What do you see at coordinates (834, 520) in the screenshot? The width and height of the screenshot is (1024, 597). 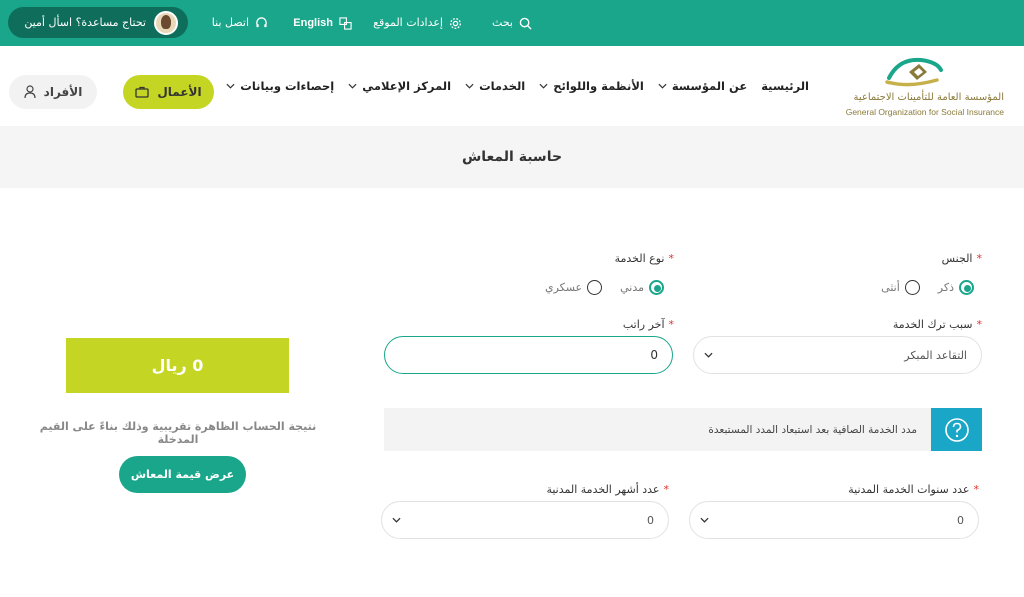 I see `civil-years-select: 0` at bounding box center [834, 520].